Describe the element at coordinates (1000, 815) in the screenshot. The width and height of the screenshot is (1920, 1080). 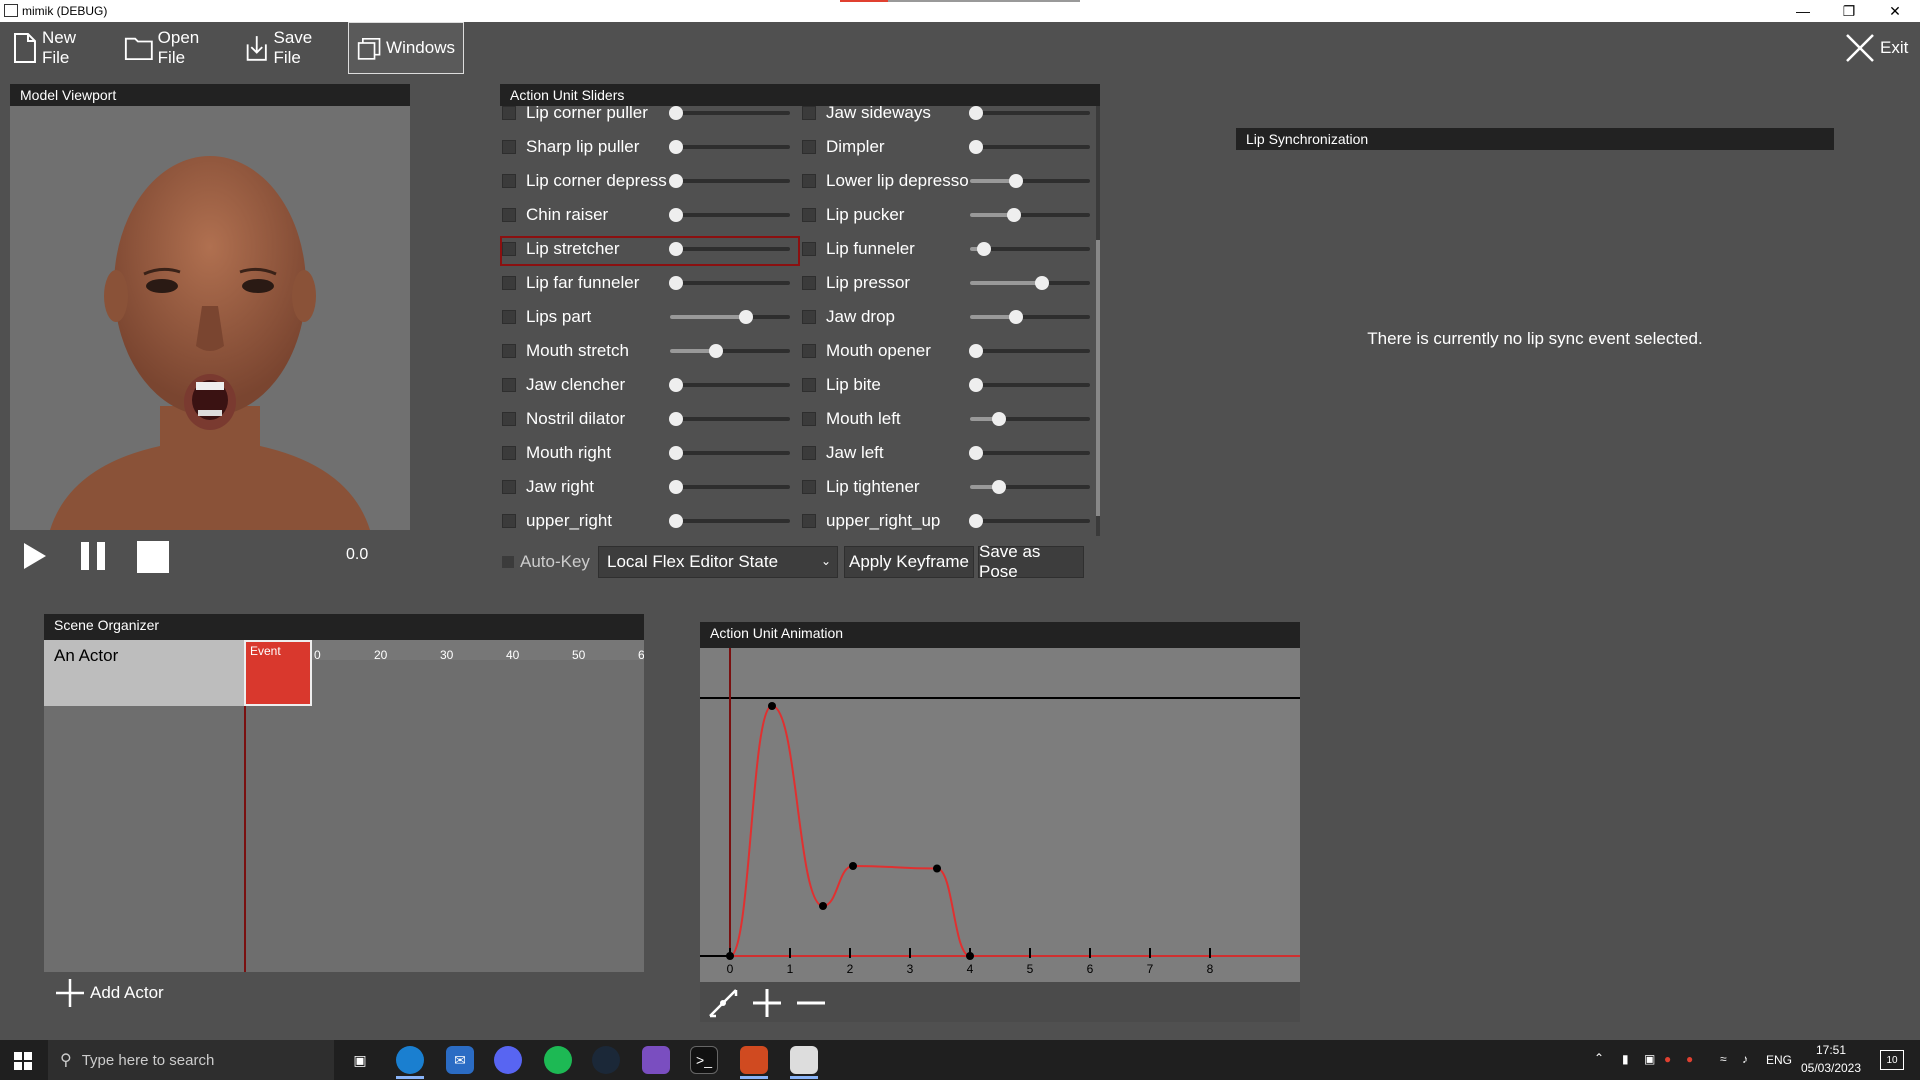
I see `animation-curve-editor: 0 1 2 3 4 5 6 7 8` at that location.